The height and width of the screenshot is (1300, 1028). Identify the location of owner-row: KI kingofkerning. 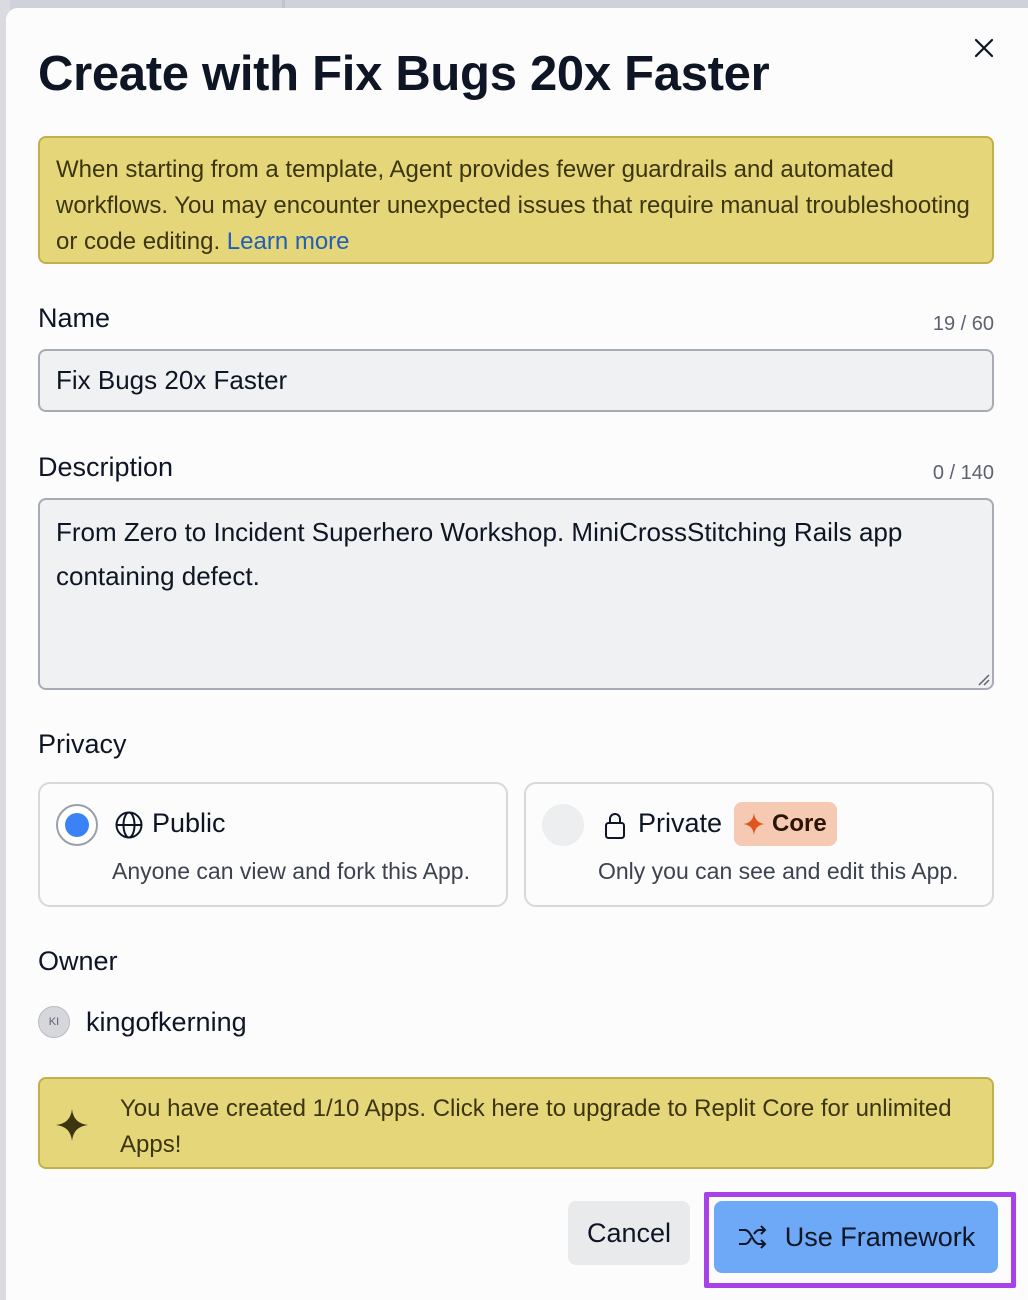
(142, 1022).